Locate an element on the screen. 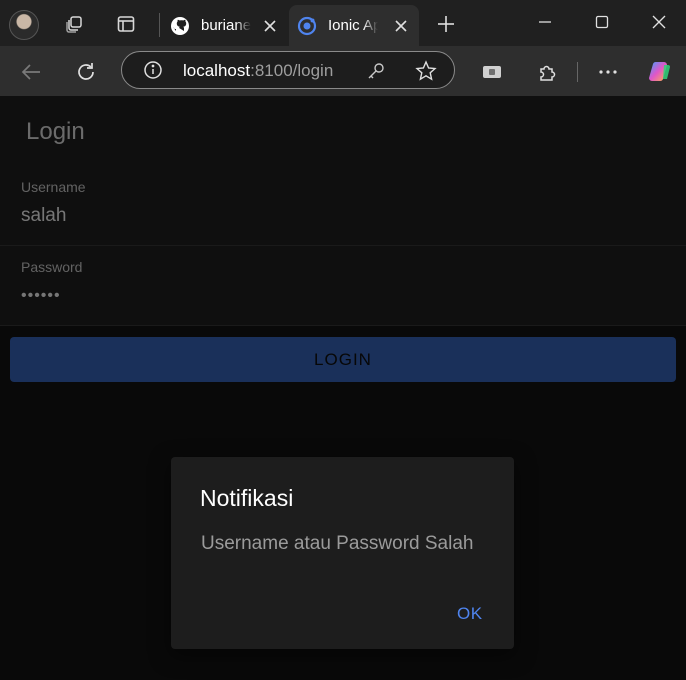  refresh-icon is located at coordinates (86, 72).